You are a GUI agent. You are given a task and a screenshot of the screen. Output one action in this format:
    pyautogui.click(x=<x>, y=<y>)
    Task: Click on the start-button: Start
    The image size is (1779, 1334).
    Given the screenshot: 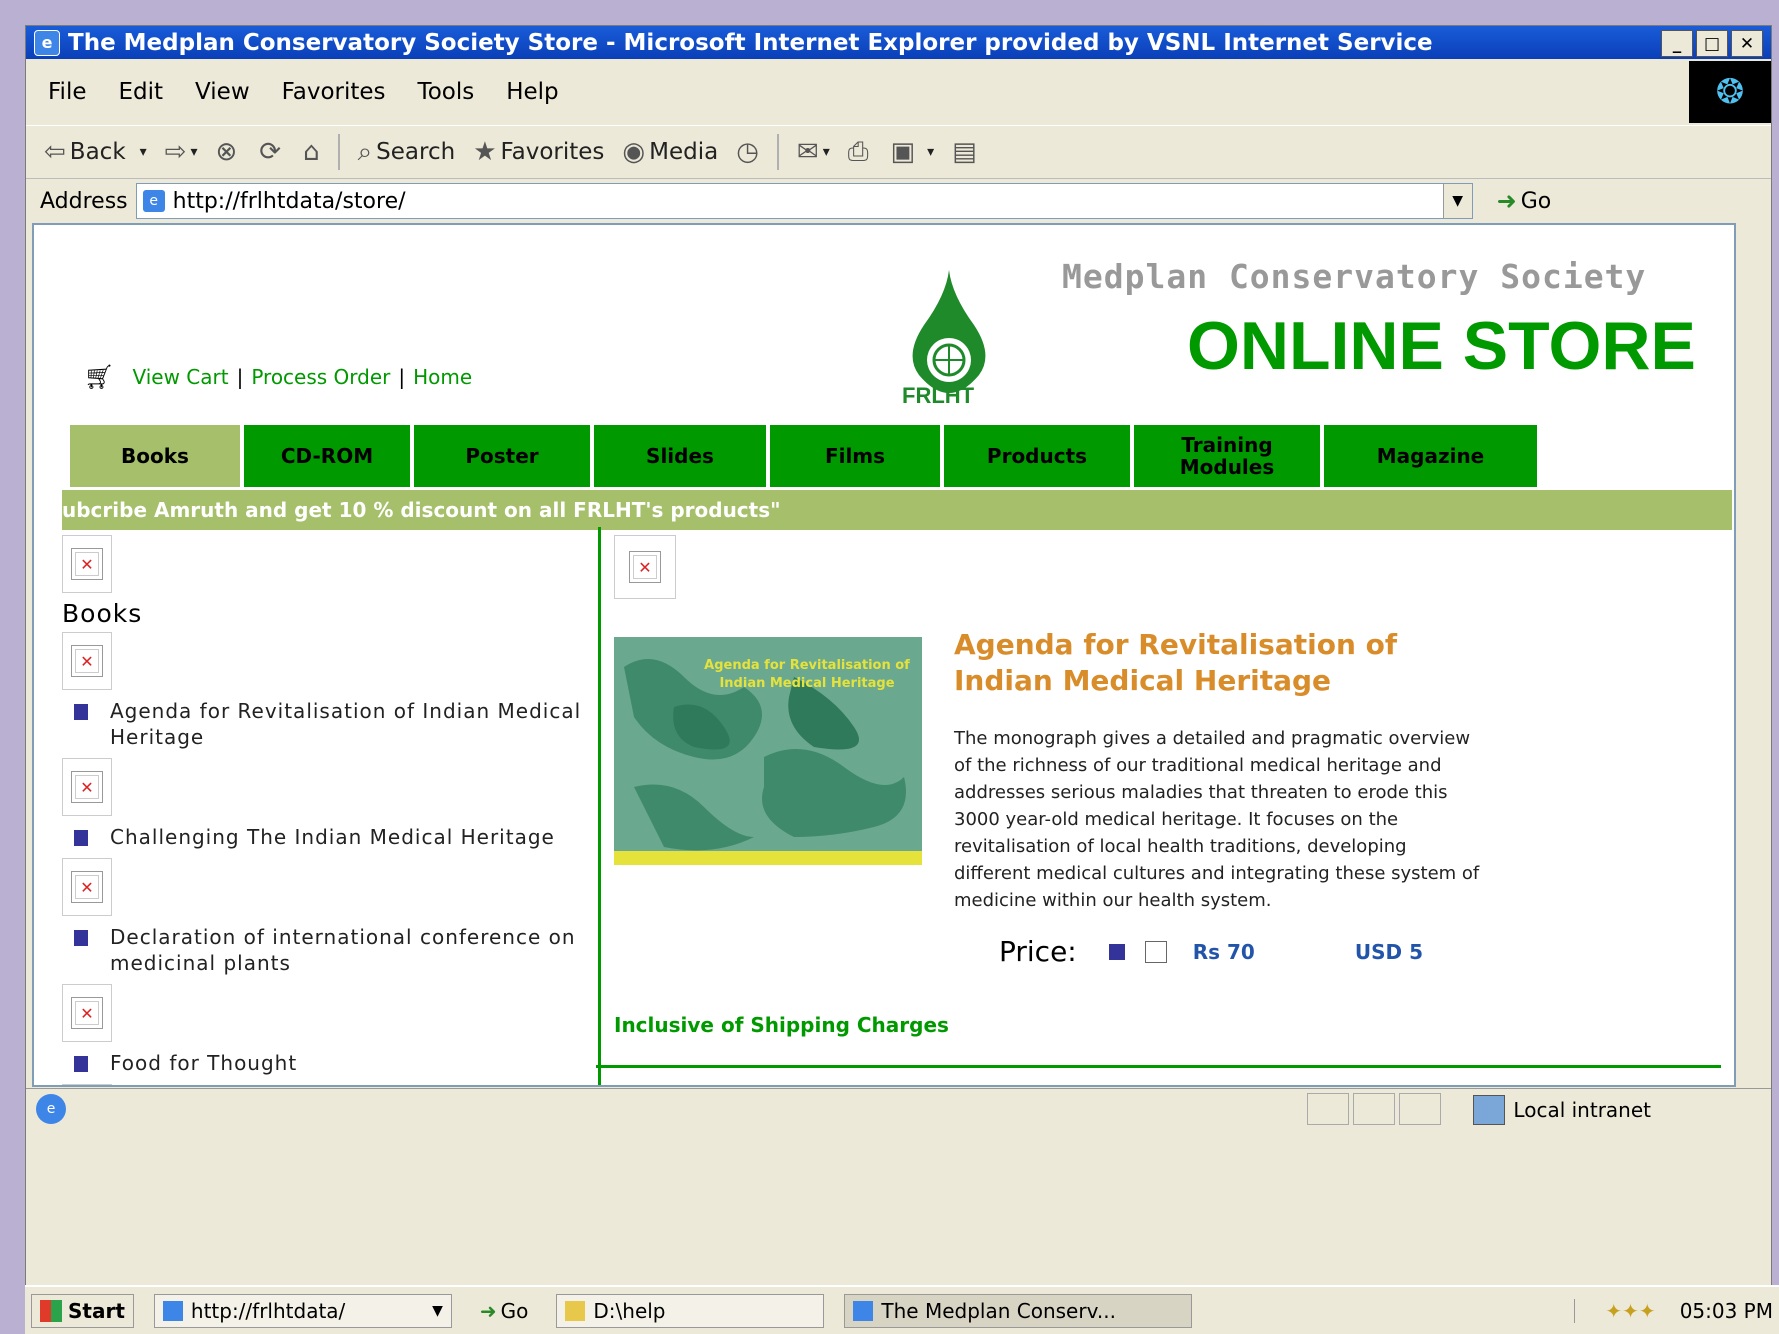 What is the action you would take?
    pyautogui.click(x=82, y=1310)
    